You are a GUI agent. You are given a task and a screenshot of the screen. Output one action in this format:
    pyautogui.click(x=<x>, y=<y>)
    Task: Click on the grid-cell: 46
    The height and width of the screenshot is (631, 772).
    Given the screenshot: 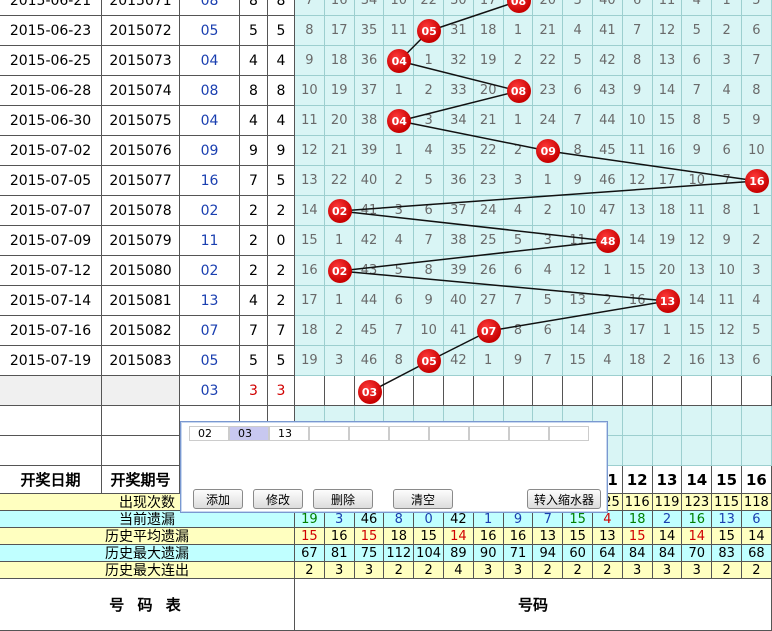 What is the action you would take?
    pyautogui.click(x=608, y=181)
    